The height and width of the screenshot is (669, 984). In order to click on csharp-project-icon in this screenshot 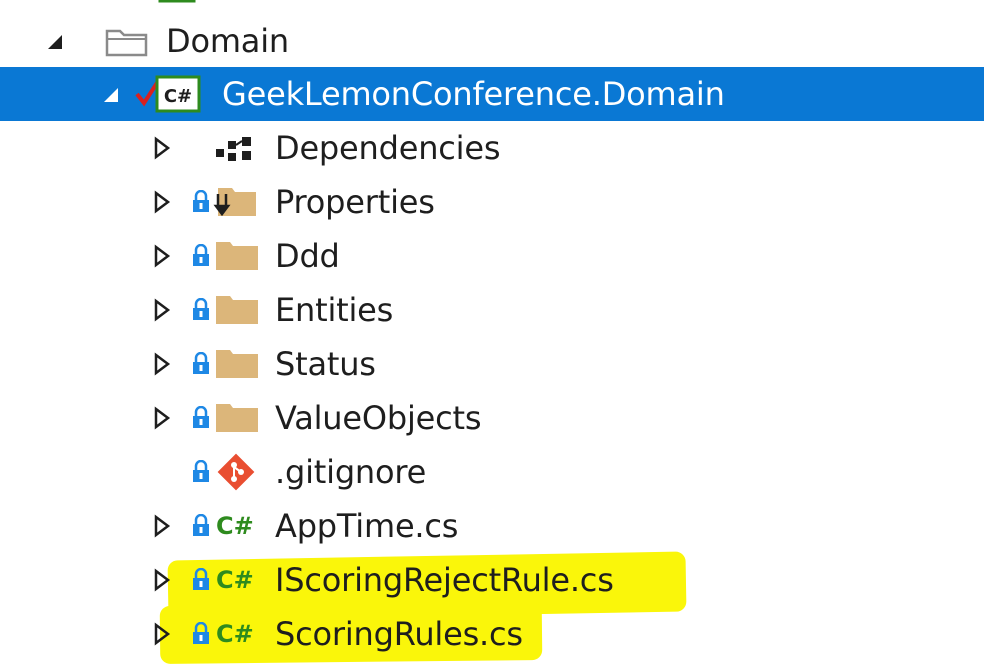, I will do `click(177, 1)`.